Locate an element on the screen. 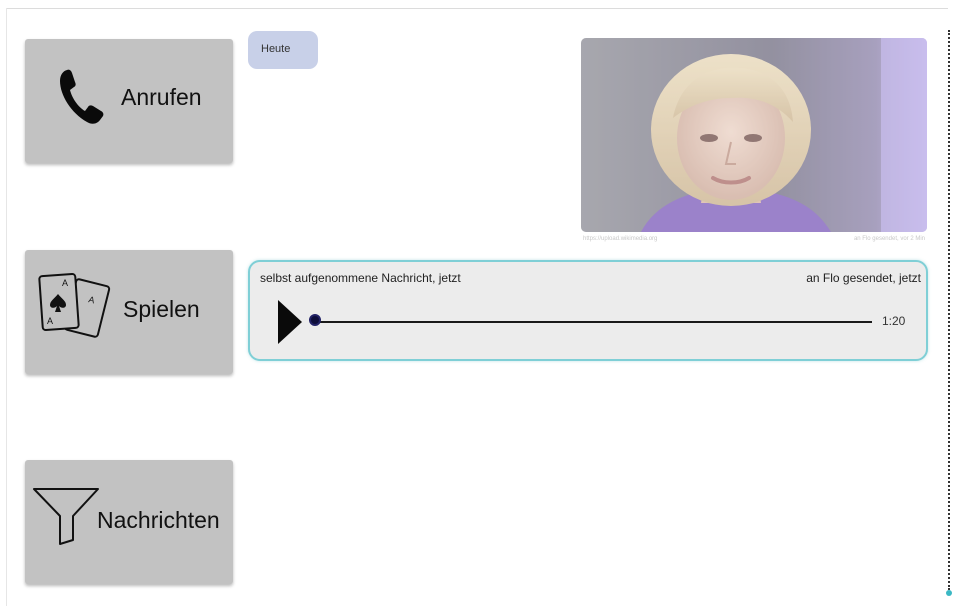 The width and height of the screenshot is (956, 606). audio-duration: 1:20 is located at coordinates (894, 321).